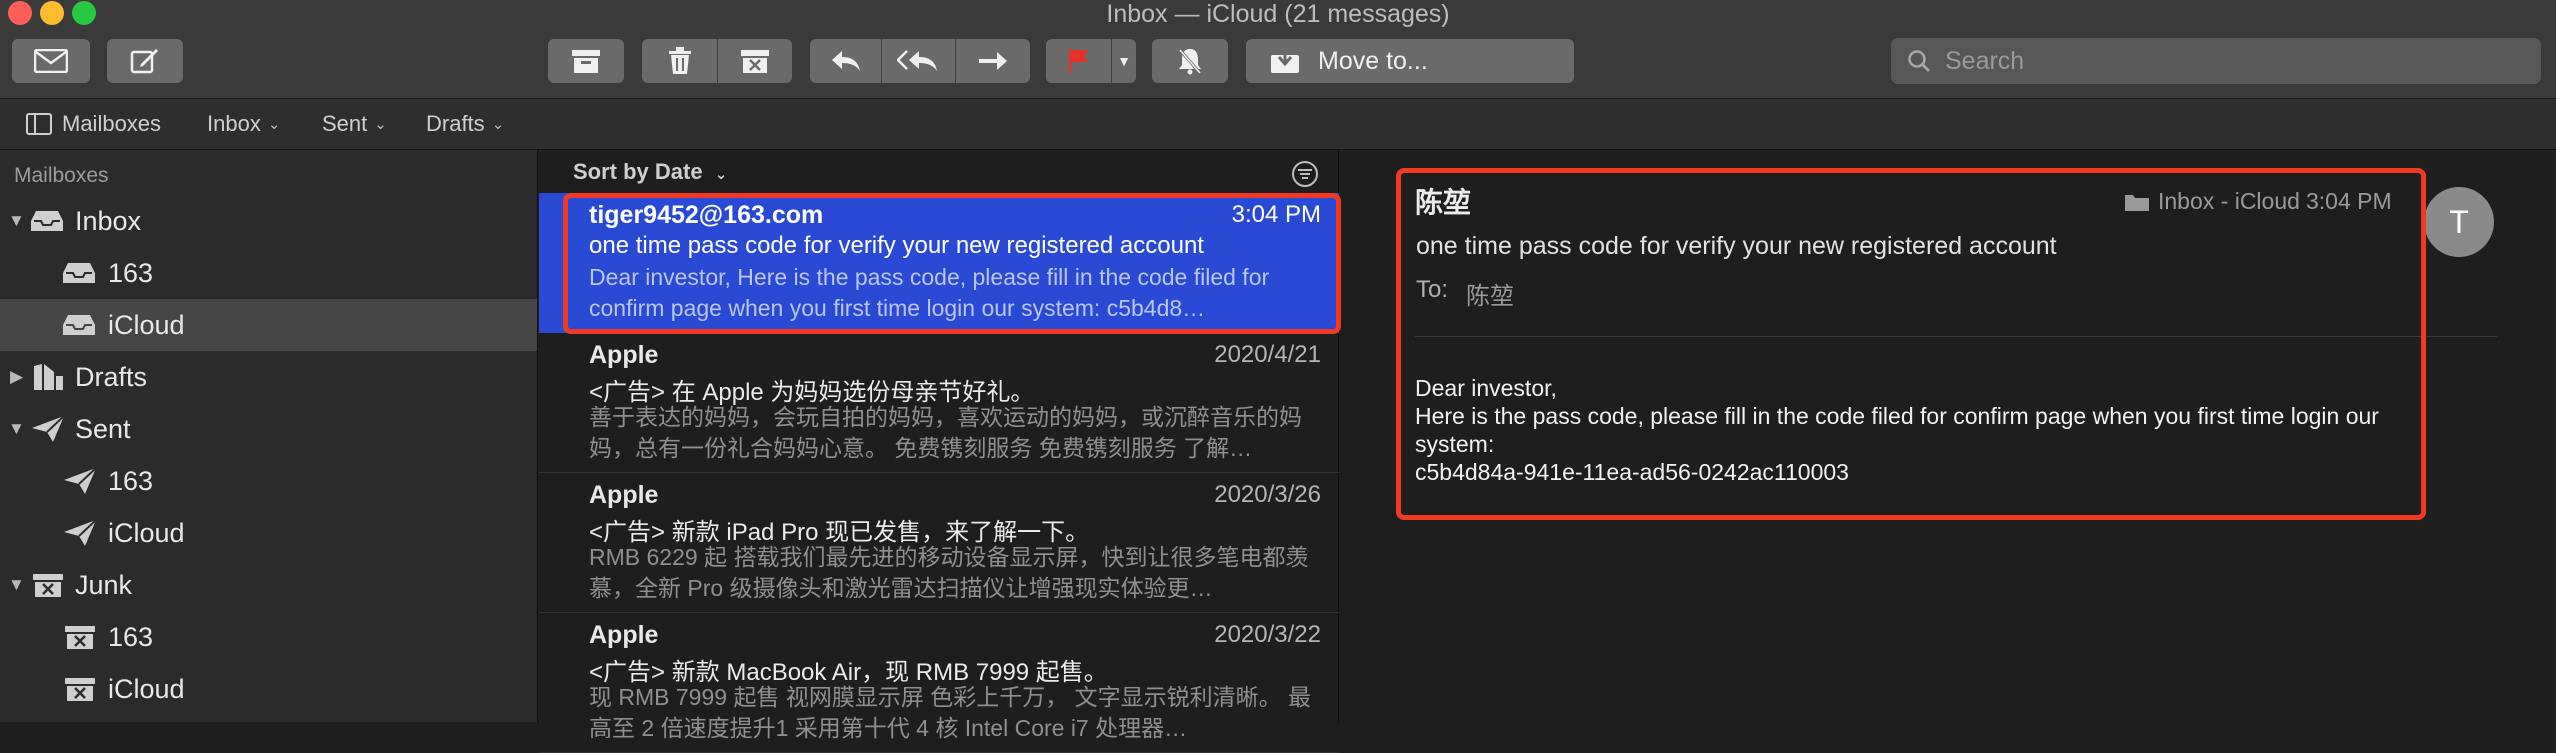  I want to click on mute-button, so click(1190, 61).